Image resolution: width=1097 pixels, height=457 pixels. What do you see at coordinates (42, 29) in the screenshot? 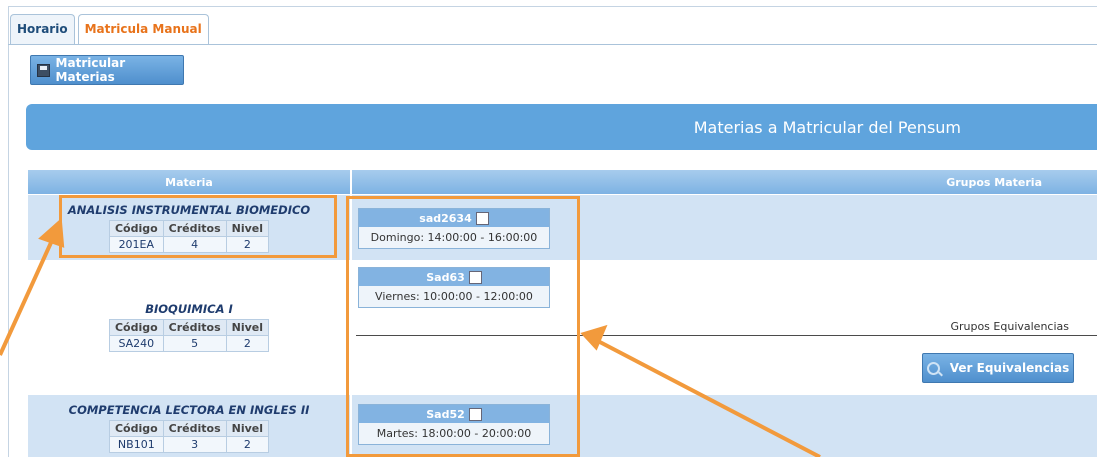
I see `tab-horario: Horario` at bounding box center [42, 29].